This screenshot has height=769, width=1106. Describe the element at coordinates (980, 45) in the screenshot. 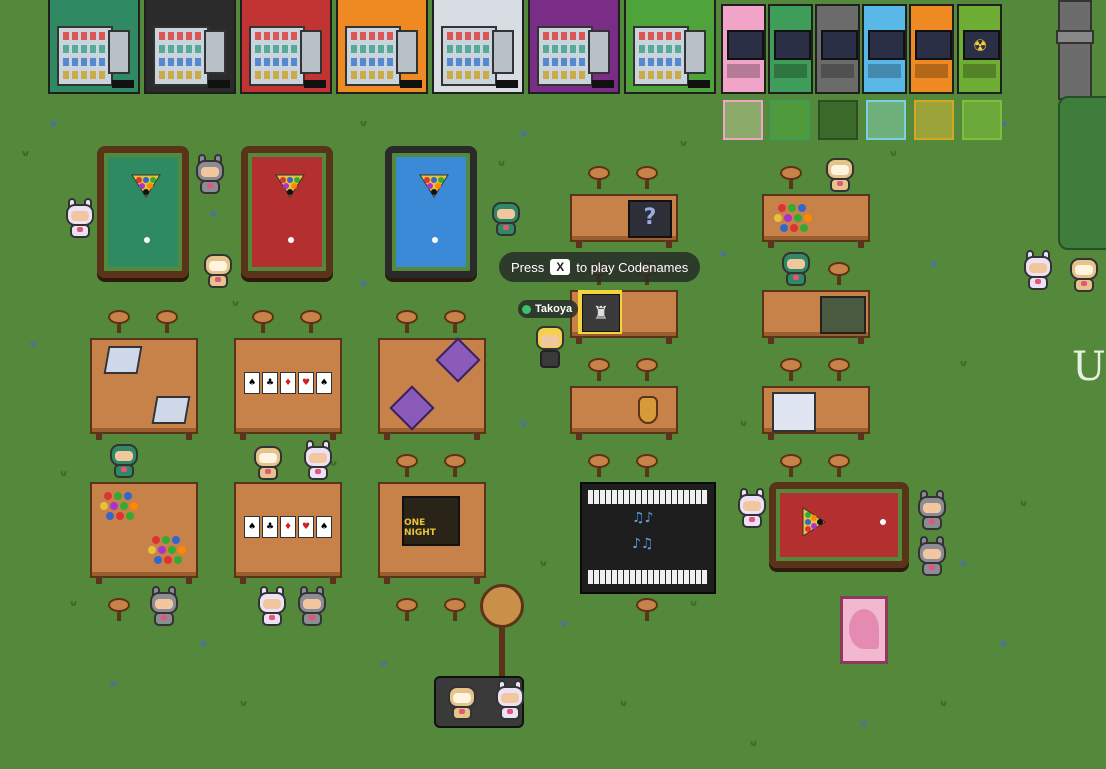

I see `radiation-icon: ☢` at that location.